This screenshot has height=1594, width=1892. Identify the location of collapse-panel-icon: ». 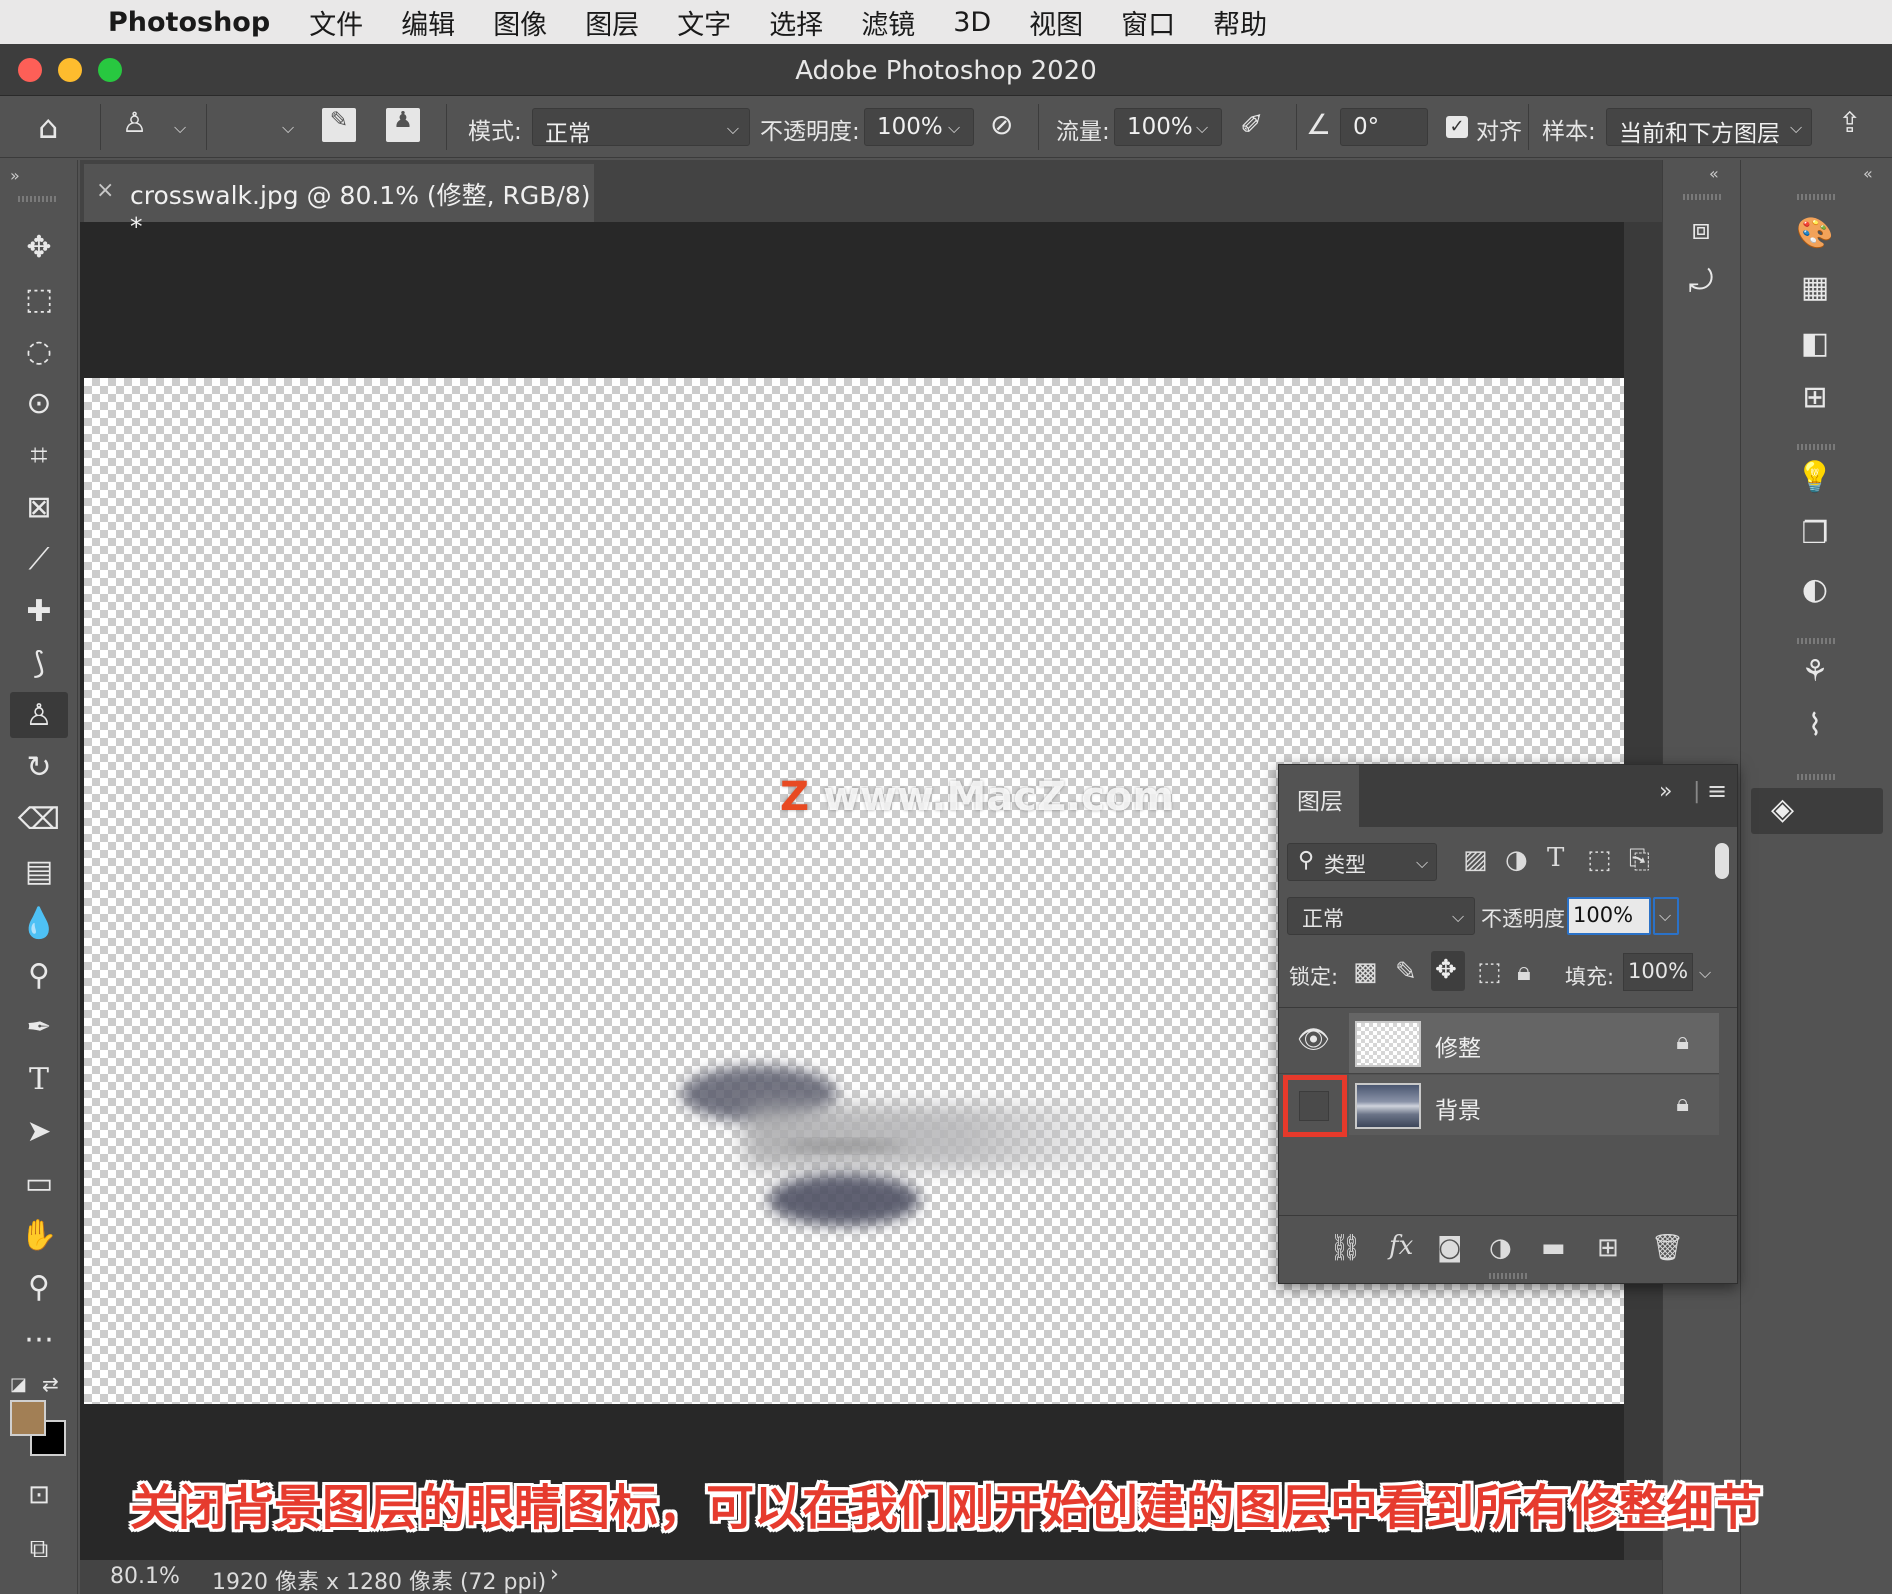
(1665, 791).